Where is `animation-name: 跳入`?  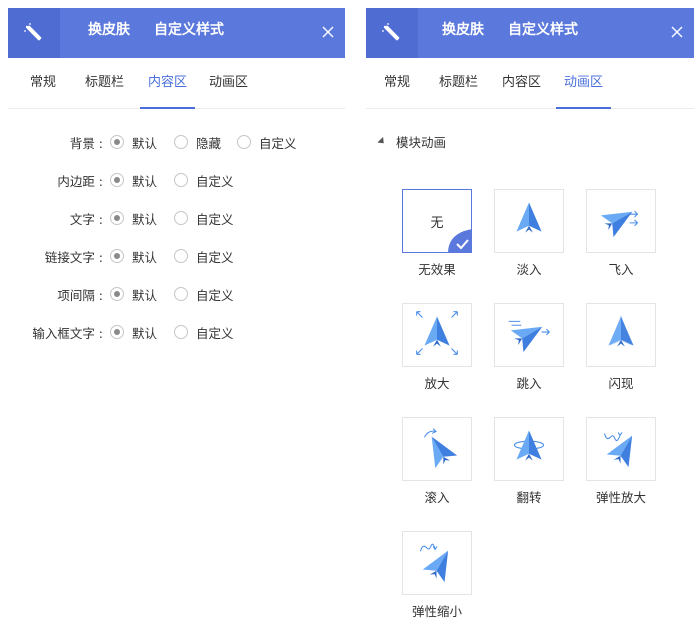 animation-name: 跳入 is located at coordinates (529, 383).